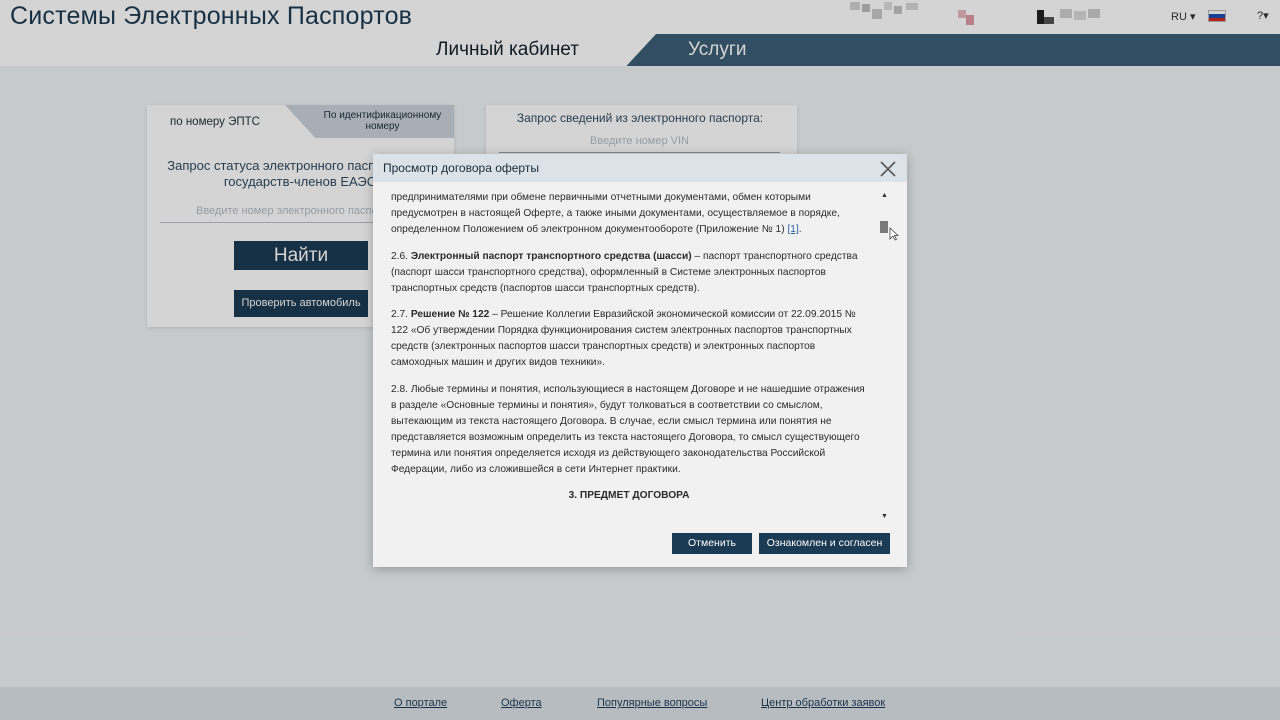 The height and width of the screenshot is (720, 1280). I want to click on modal-title: Просмотр договора оферты, so click(461, 168).